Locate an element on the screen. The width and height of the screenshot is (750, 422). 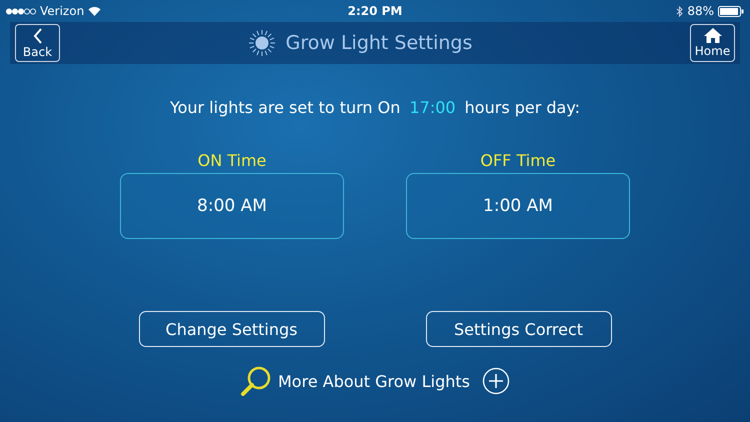
chevron-left-icon is located at coordinates (37, 36).